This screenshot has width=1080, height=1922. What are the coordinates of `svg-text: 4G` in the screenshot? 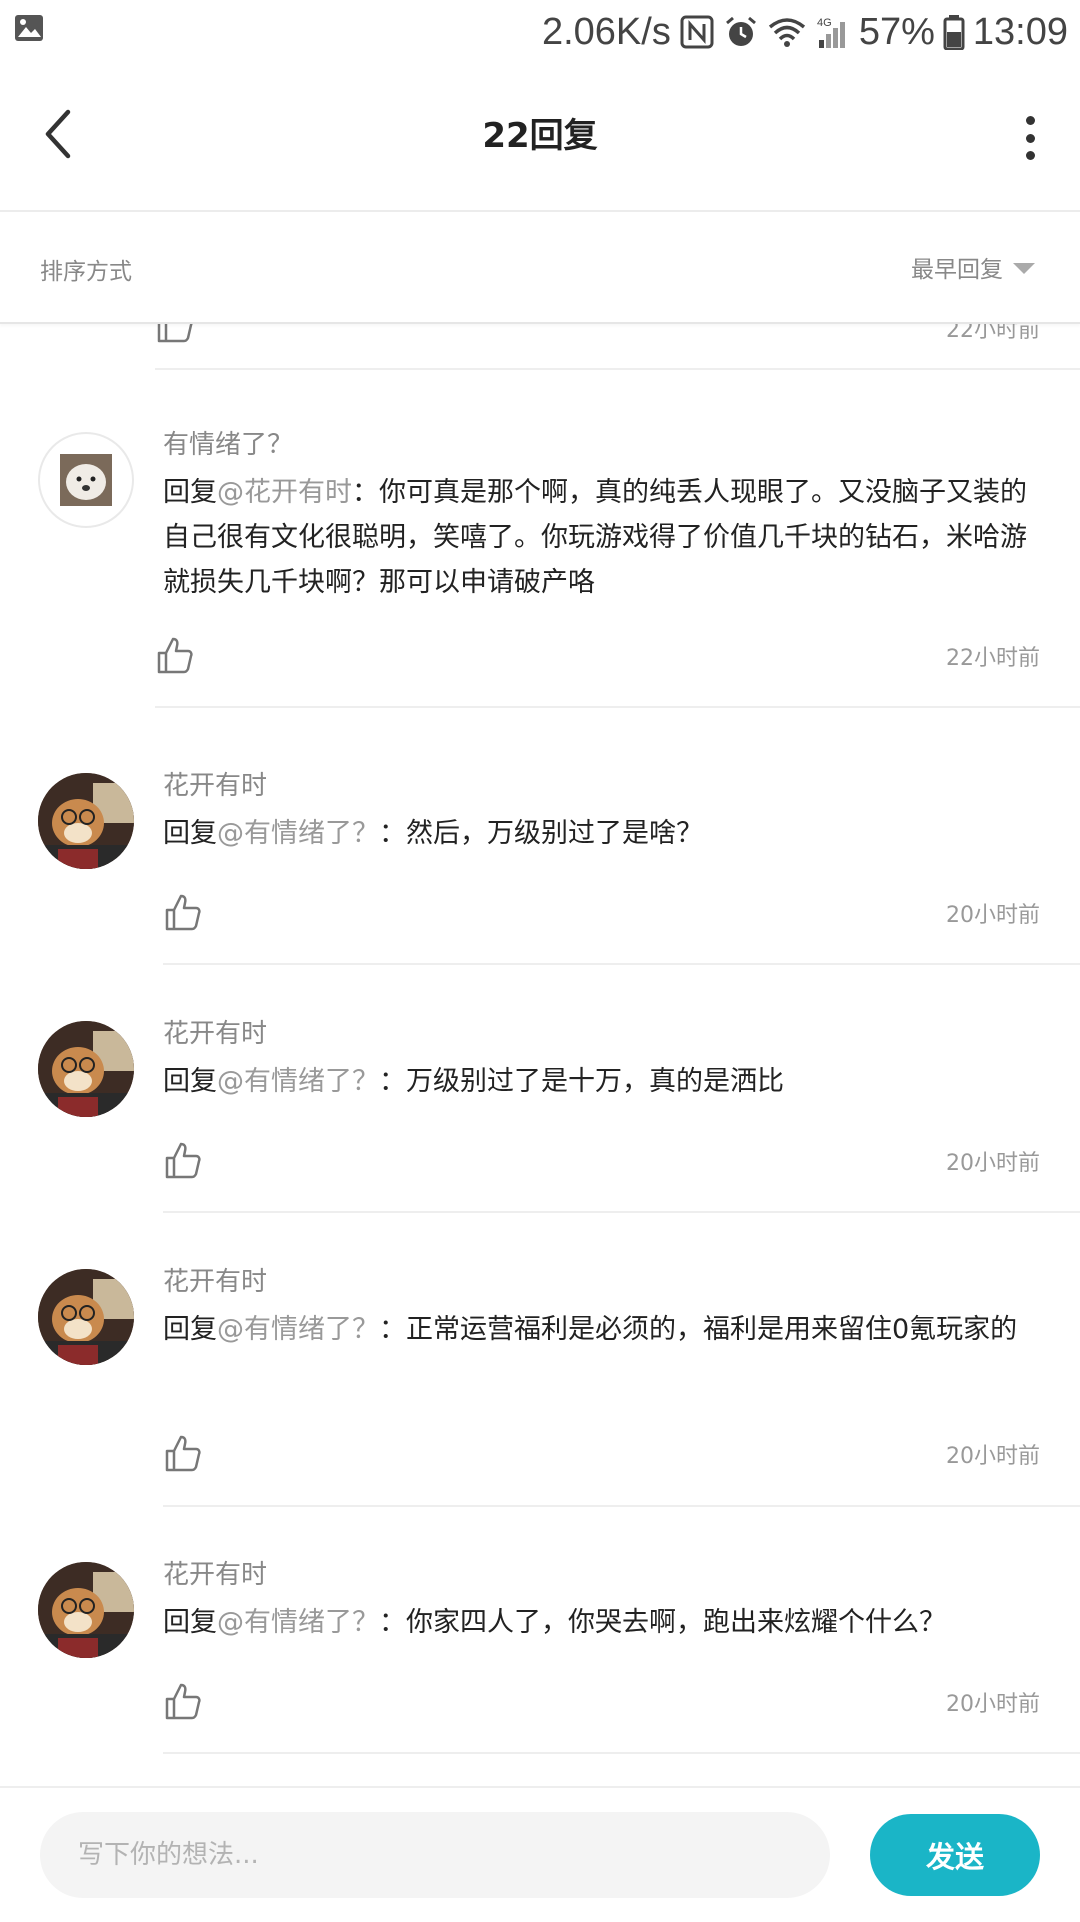 It's located at (824, 23).